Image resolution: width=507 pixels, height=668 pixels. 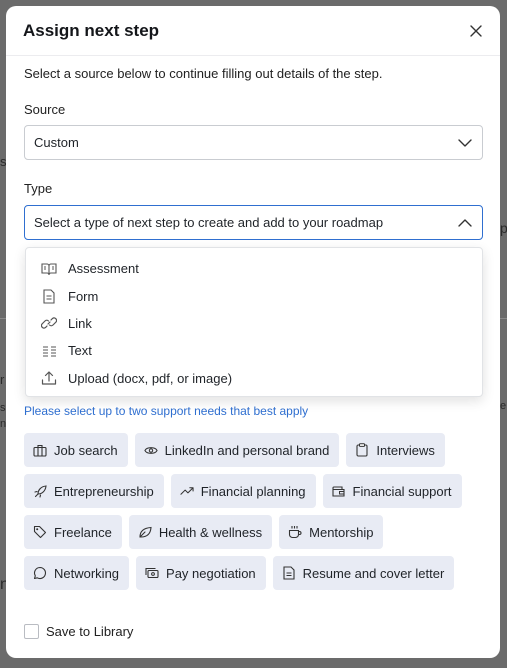 I want to click on support-tag-networking: Networking, so click(x=77, y=573).